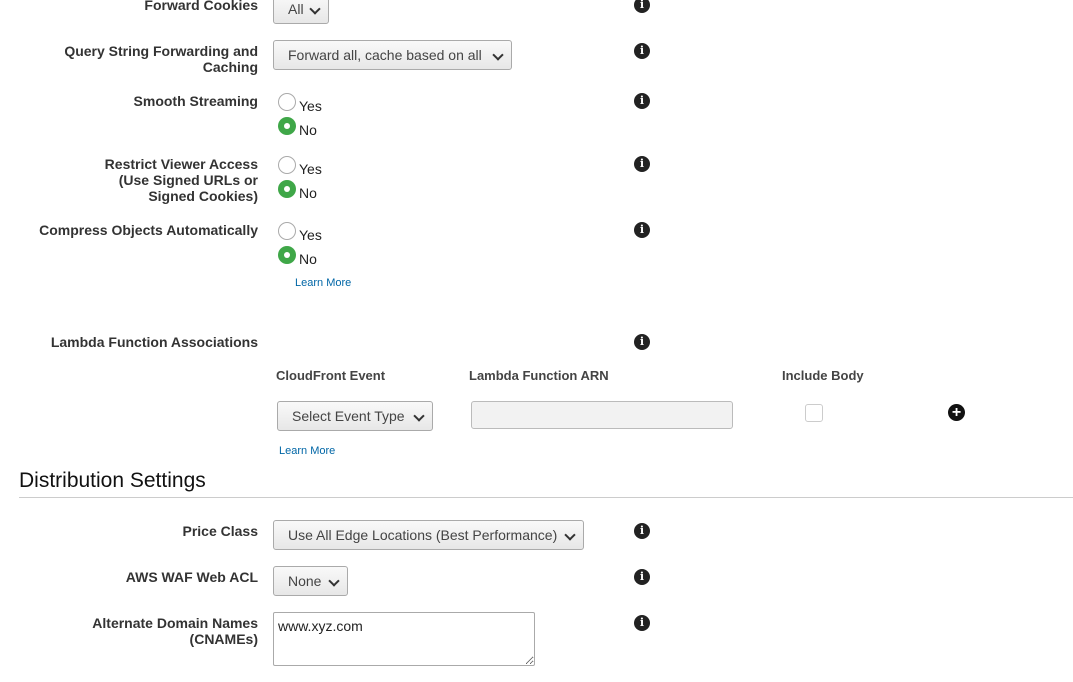  What do you see at coordinates (310, 106) in the screenshot?
I see `smooth-streaming-yes-label: Yes` at bounding box center [310, 106].